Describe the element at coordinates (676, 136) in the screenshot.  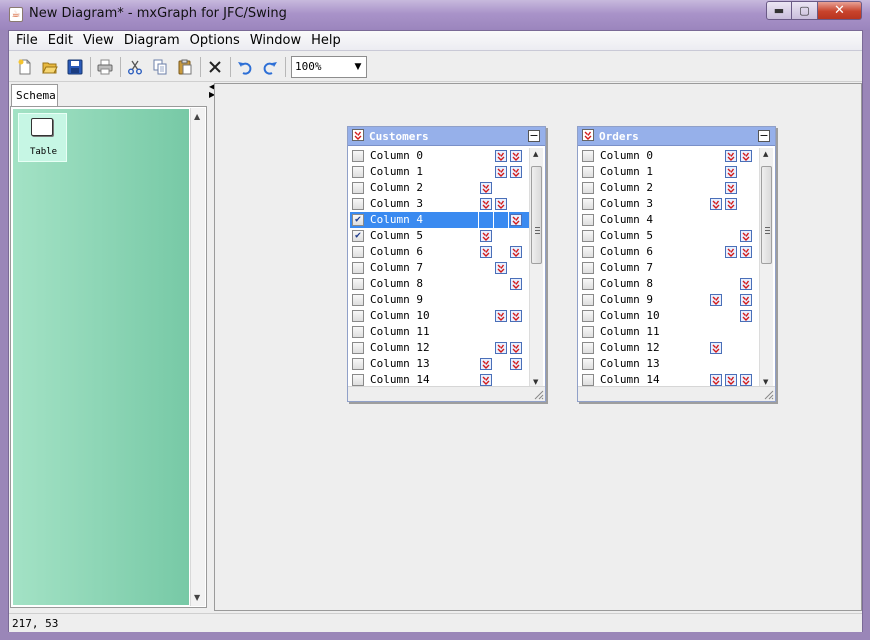
I see `table-header: Orders −` at that location.